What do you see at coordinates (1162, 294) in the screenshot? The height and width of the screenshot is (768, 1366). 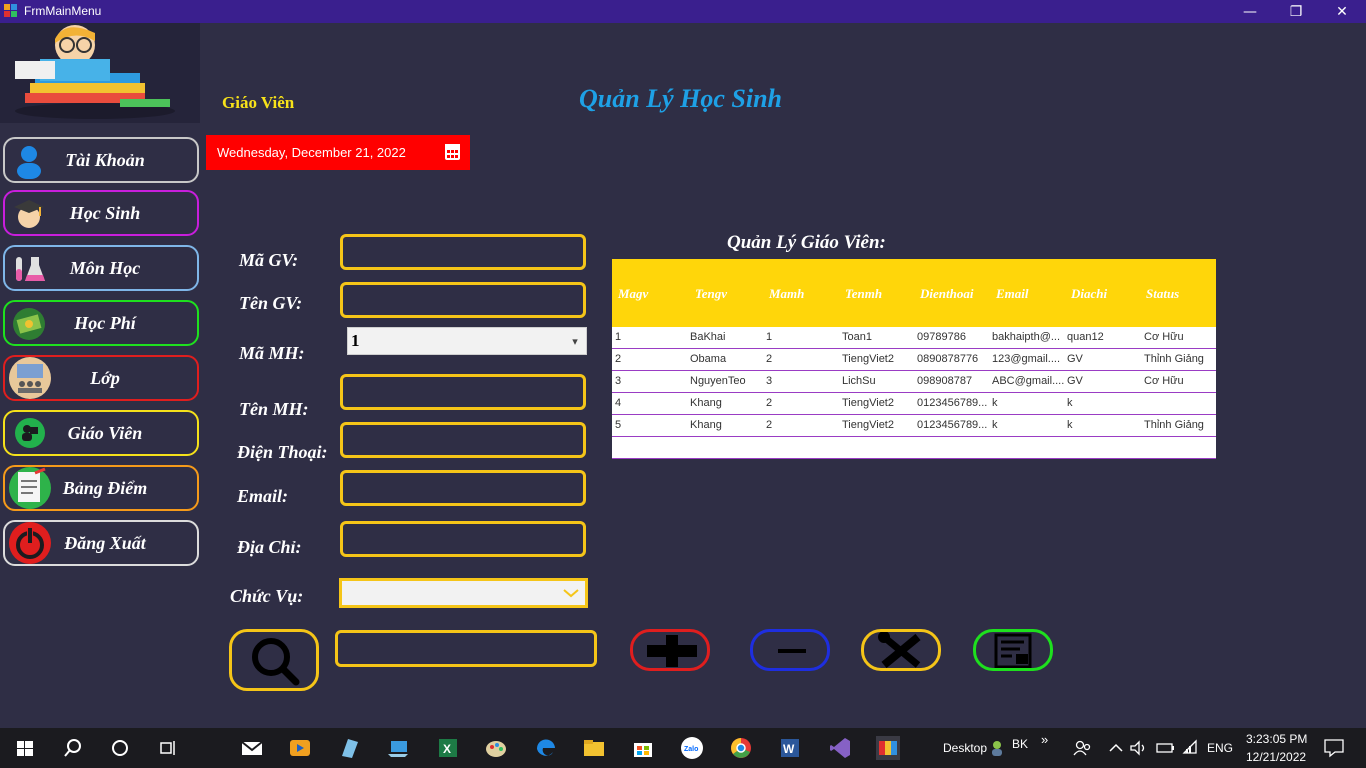 I see `column-header: Status` at bounding box center [1162, 294].